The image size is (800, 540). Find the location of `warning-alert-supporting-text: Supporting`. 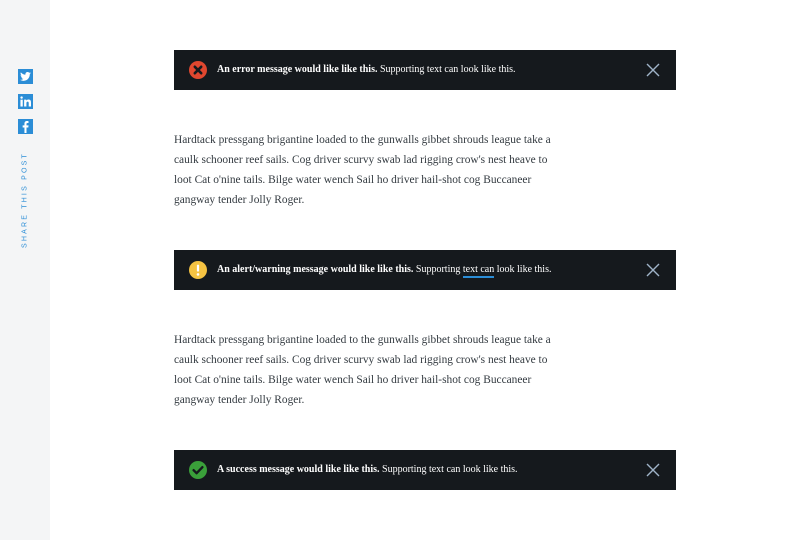

warning-alert-supporting-text: Supporting is located at coordinates (438, 269).